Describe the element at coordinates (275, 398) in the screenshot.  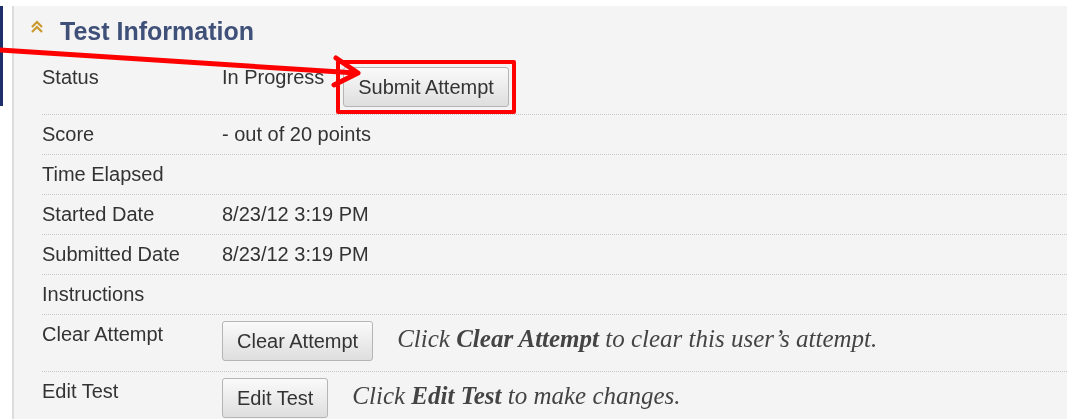
I see `action-button: Edit Test` at that location.